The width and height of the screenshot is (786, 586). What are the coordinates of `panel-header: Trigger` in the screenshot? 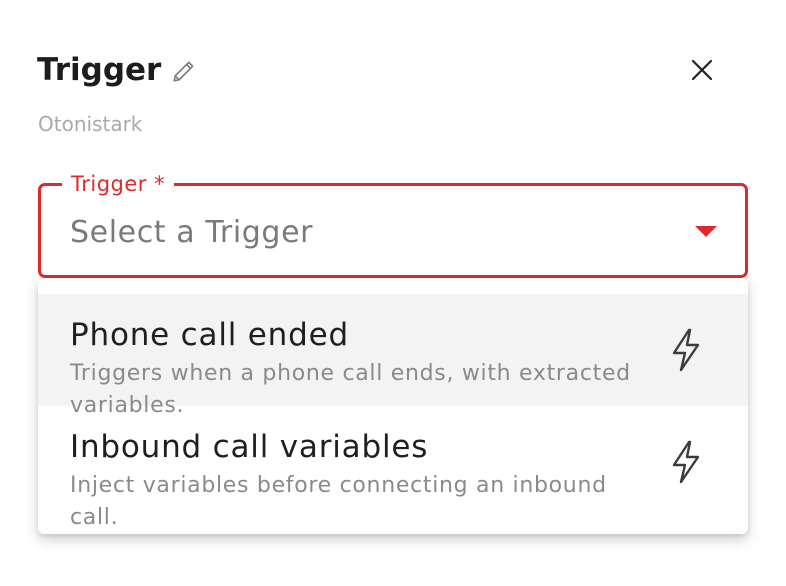 It's located at (117, 70).